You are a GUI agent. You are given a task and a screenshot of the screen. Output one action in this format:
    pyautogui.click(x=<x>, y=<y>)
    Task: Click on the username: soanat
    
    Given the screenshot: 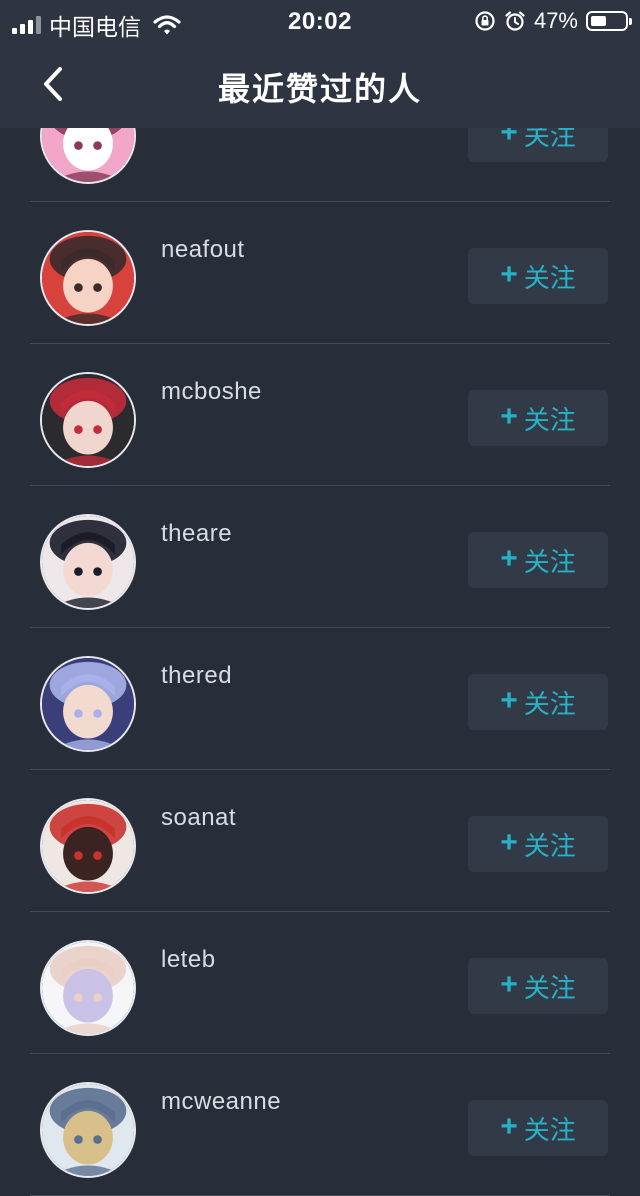 What is the action you would take?
    pyautogui.click(x=198, y=818)
    